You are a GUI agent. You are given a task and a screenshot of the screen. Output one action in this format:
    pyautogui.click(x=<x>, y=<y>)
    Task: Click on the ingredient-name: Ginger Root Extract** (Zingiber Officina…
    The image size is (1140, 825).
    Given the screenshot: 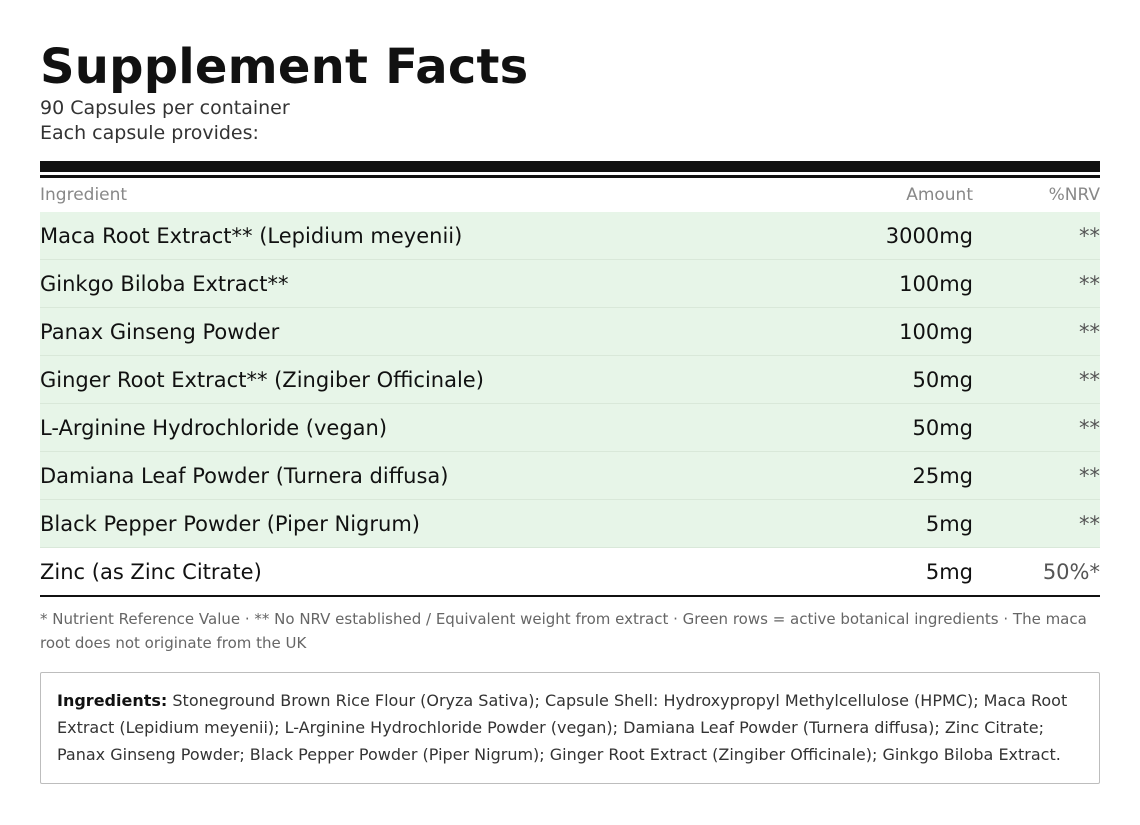 What is the action you would take?
    pyautogui.click(x=262, y=379)
    